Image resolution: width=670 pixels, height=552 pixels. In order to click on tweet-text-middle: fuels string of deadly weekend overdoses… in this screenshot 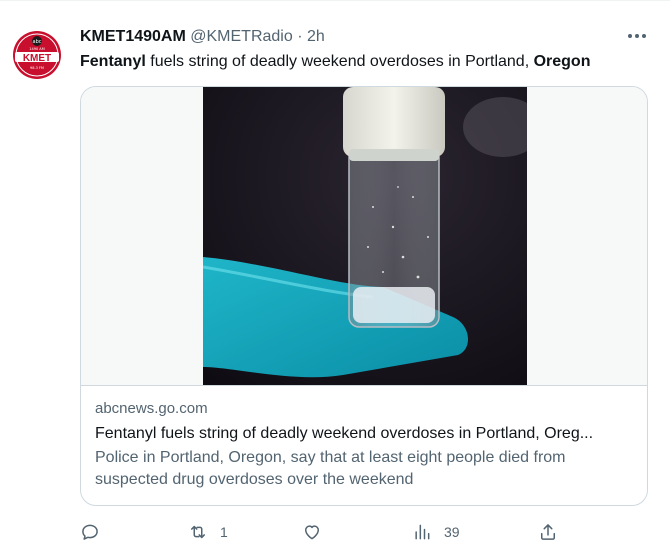, I will do `click(339, 61)`.